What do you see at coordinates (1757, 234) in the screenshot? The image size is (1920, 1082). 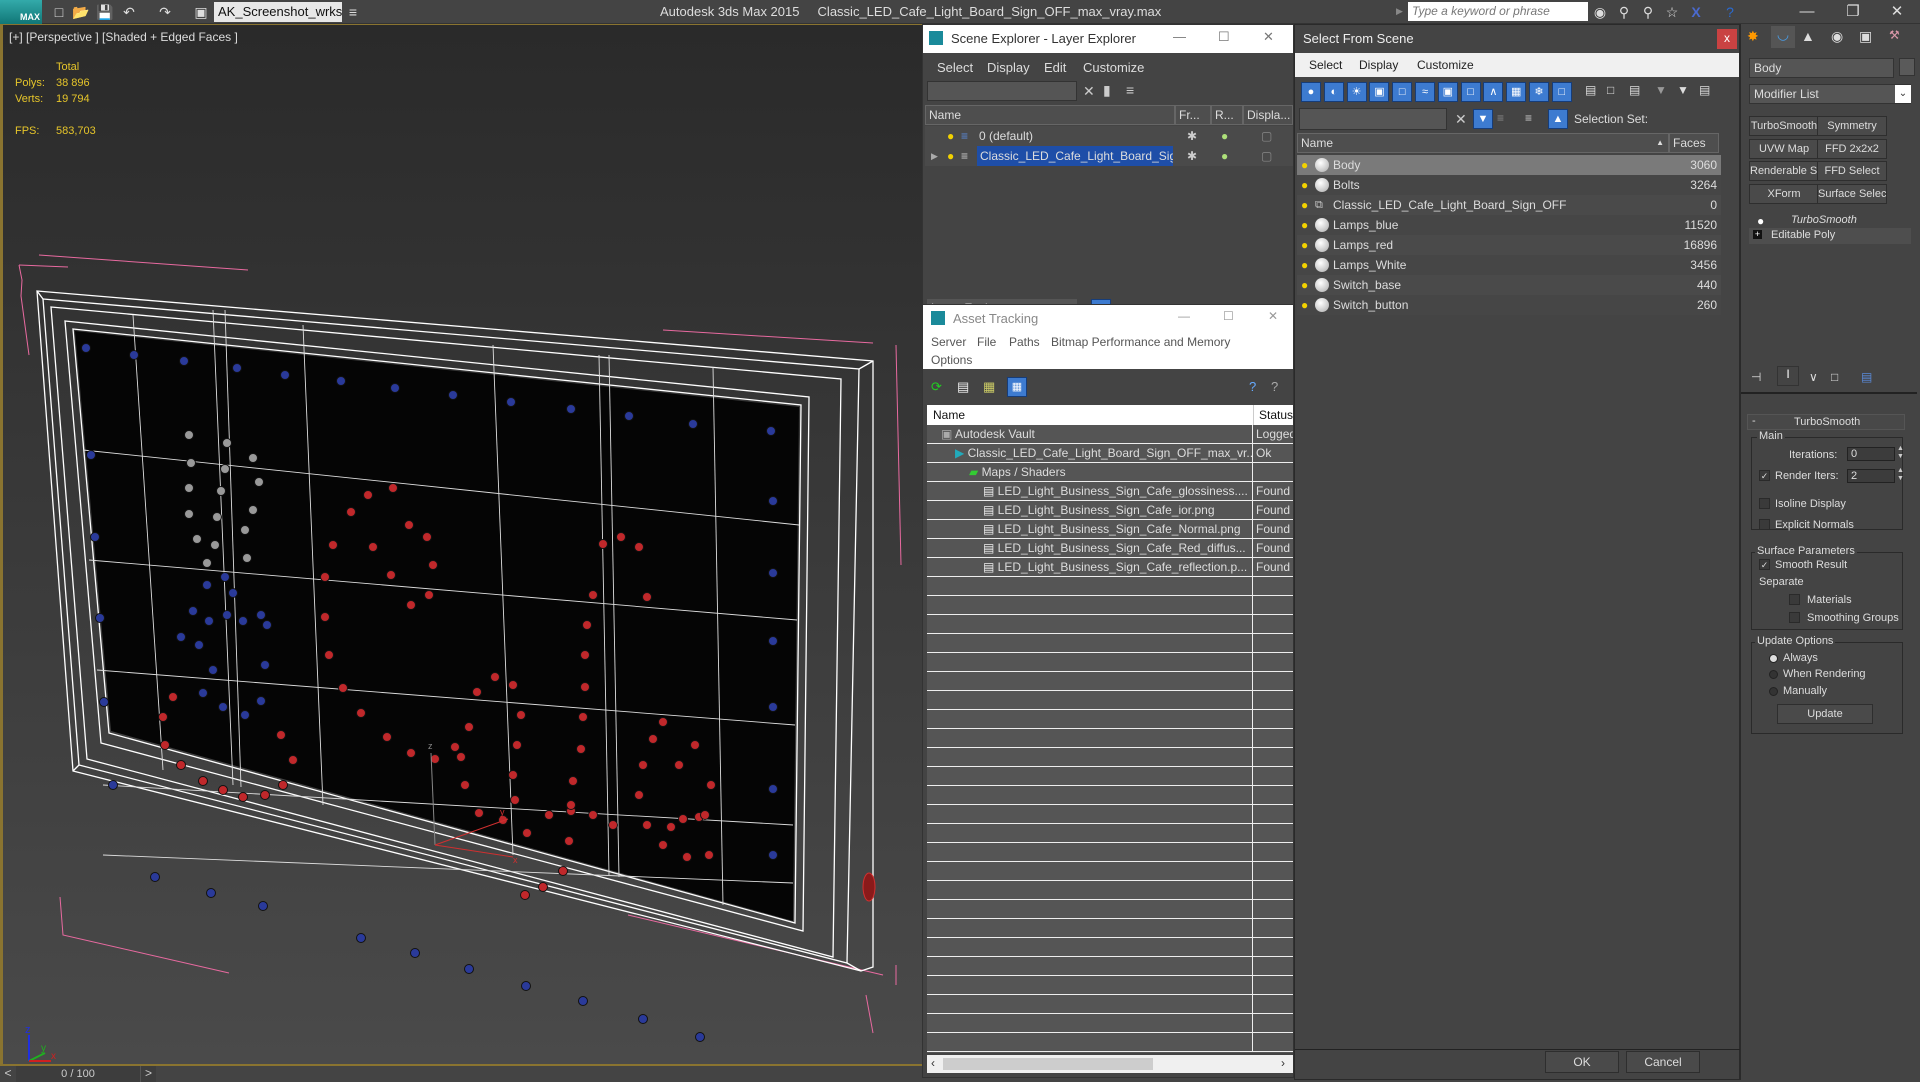 I see `expand-plus-icon: +` at bounding box center [1757, 234].